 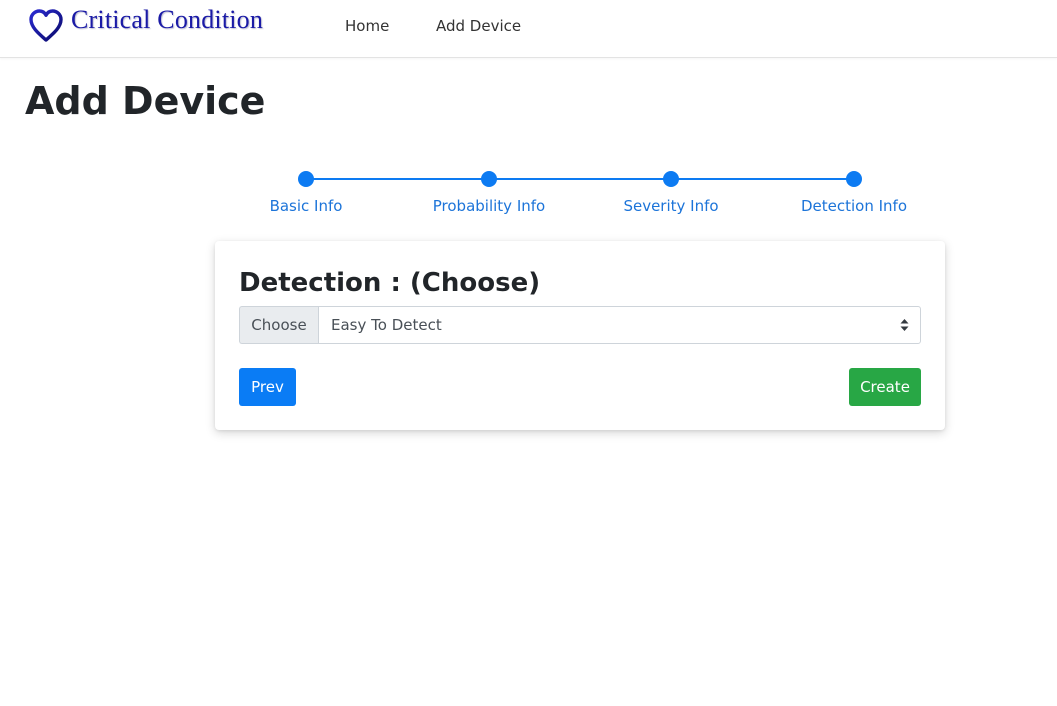 What do you see at coordinates (489, 206) in the screenshot?
I see `step-label-probability-info: Probability Info` at bounding box center [489, 206].